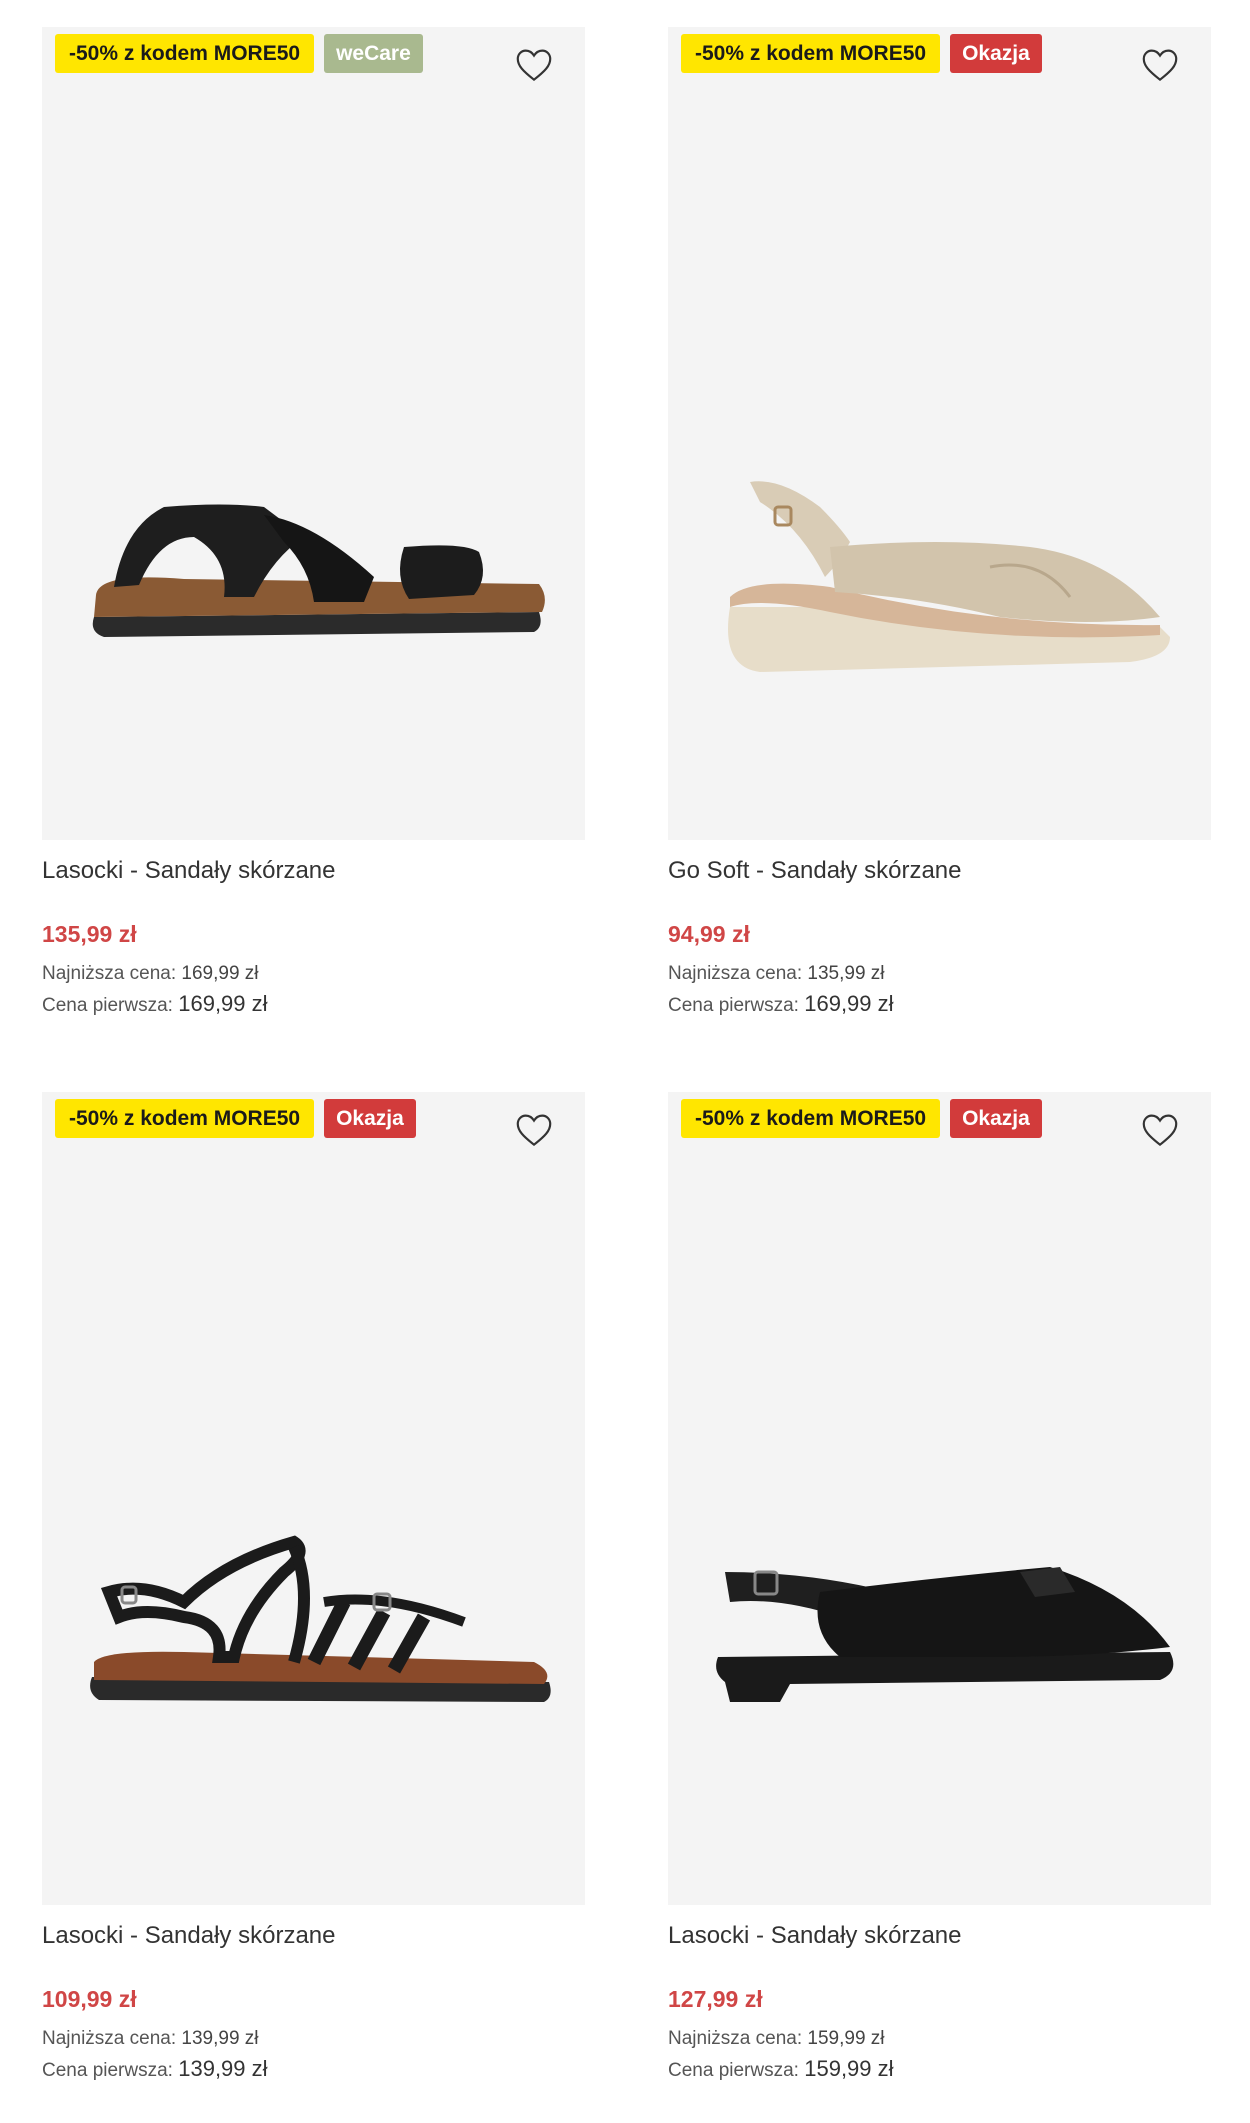 This screenshot has height=2123, width=1250. Describe the element at coordinates (939, 974) in the screenshot. I see `lowest-price-row: Najniższa cena: 135,99 zł` at that location.